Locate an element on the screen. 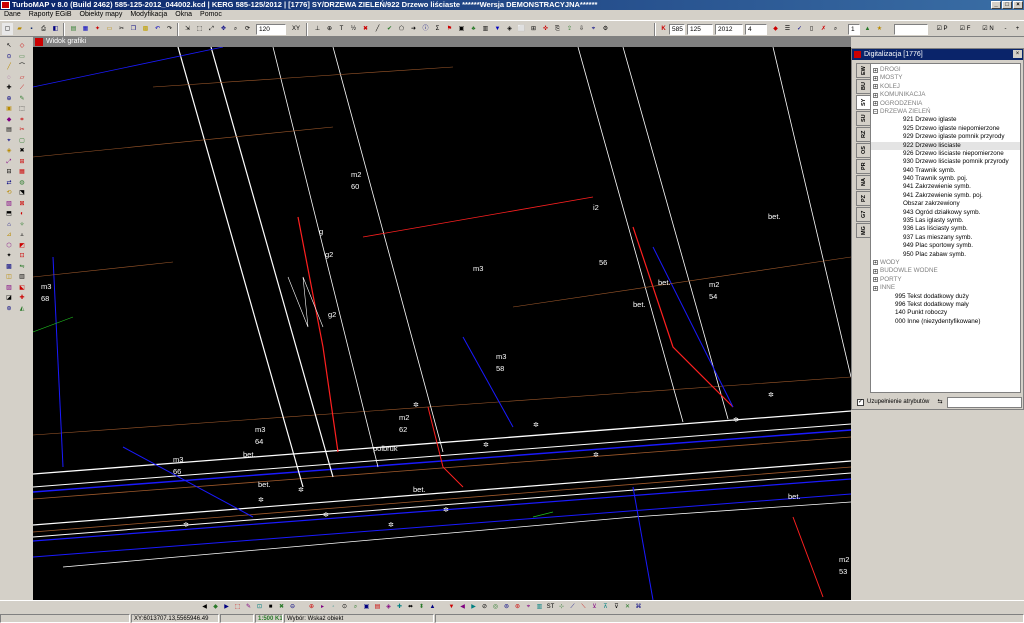 The height and width of the screenshot is (623, 1024). find-icon: ⌖ is located at coordinates (593, 29).